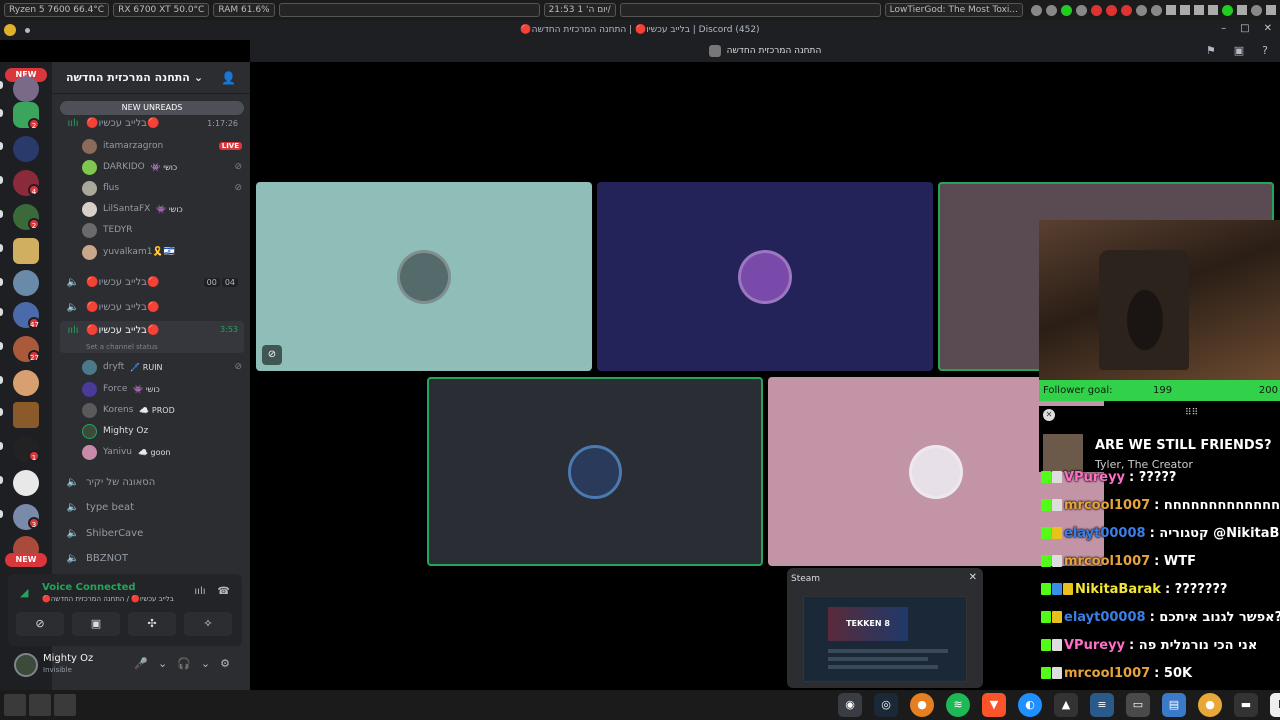 The image size is (1280, 720). I want to click on store-icon: ▤, so click(1174, 705).